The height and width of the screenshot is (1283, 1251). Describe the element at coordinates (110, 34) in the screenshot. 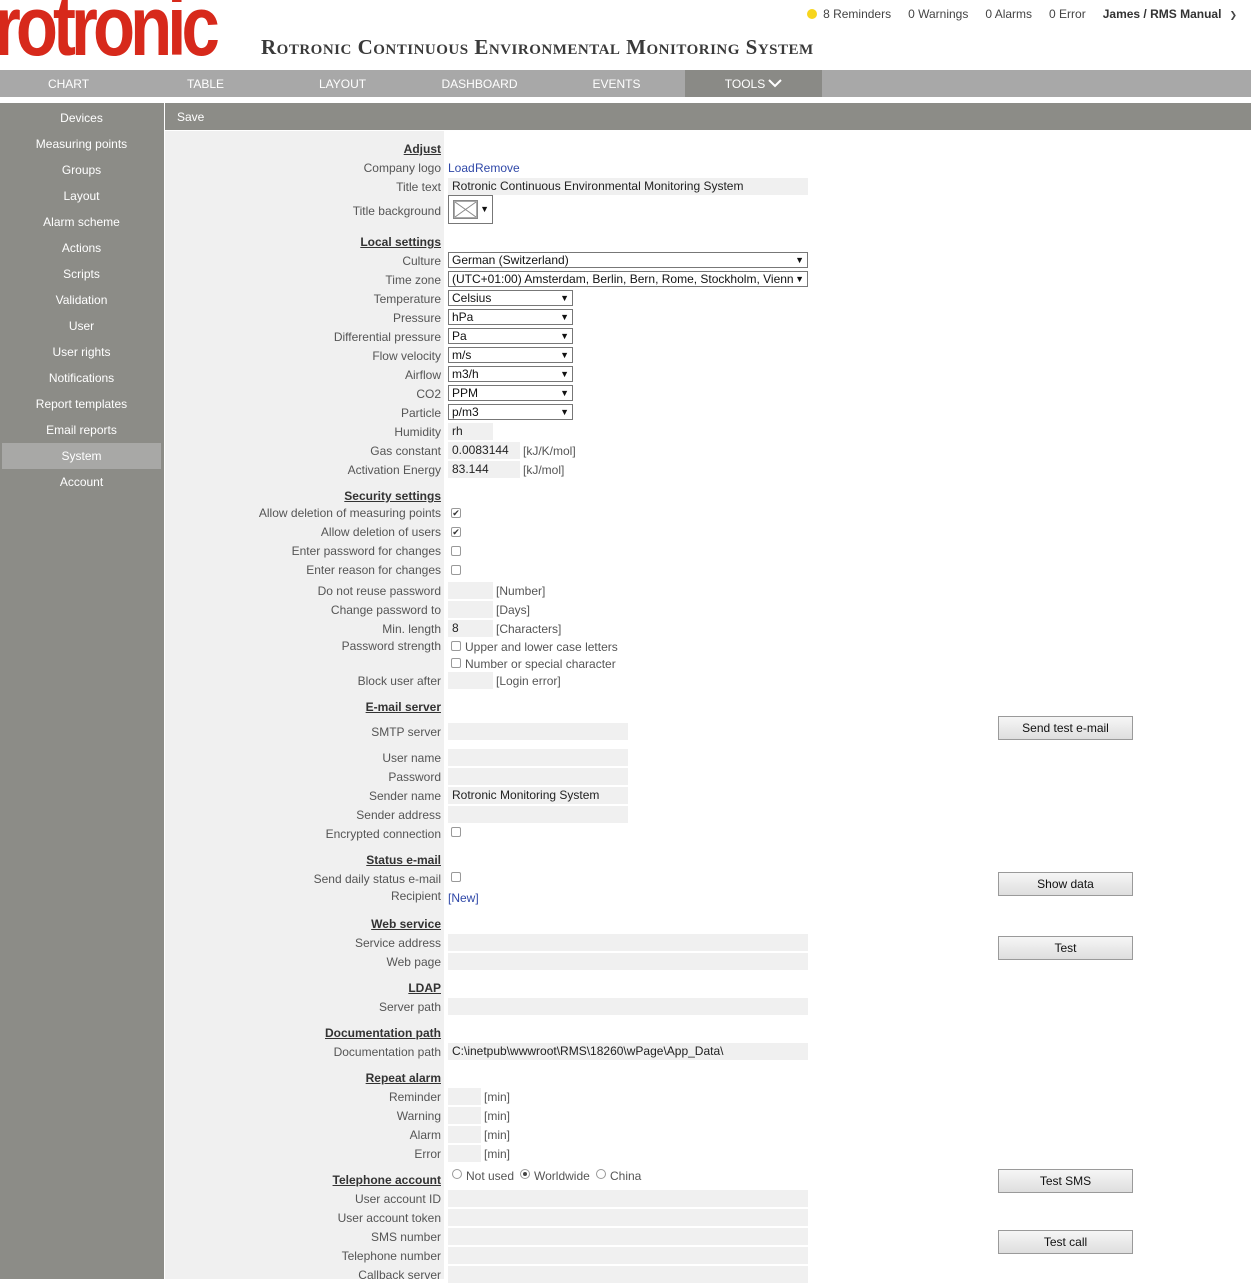

I see `rotronic-logo: rotronic` at that location.